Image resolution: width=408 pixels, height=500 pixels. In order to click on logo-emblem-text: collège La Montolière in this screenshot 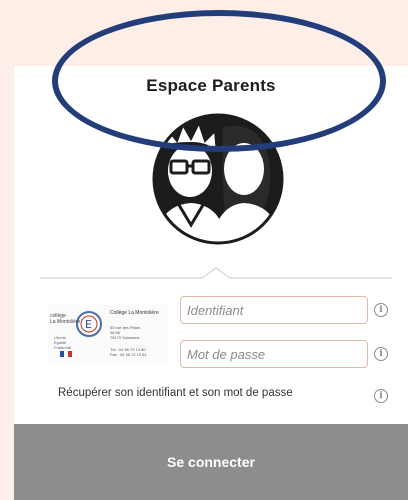, I will do `click(65, 319)`.